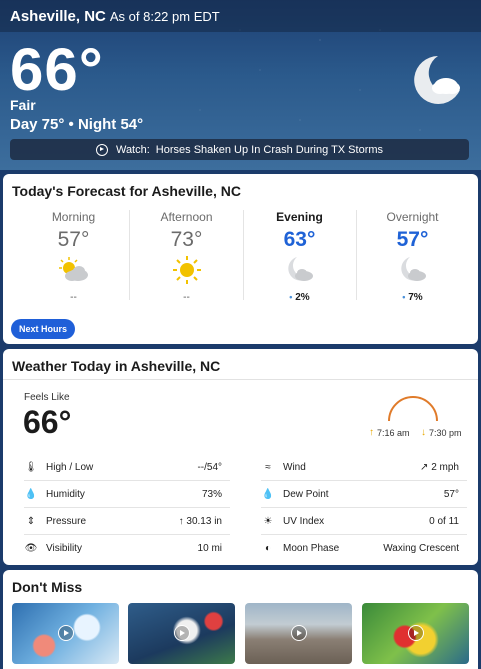 This screenshot has width=481, height=669. I want to click on visibility-icon: 👁, so click(31, 548).